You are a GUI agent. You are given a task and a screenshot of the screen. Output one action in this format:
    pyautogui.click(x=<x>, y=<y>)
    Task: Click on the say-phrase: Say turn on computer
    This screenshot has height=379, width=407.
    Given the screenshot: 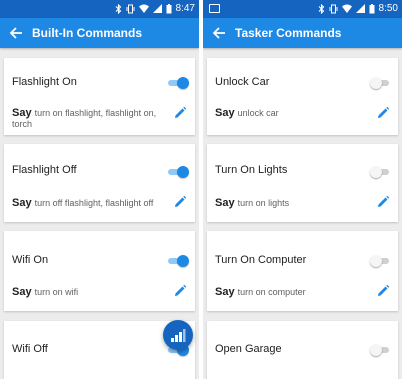 What is the action you would take?
    pyautogui.click(x=290, y=292)
    